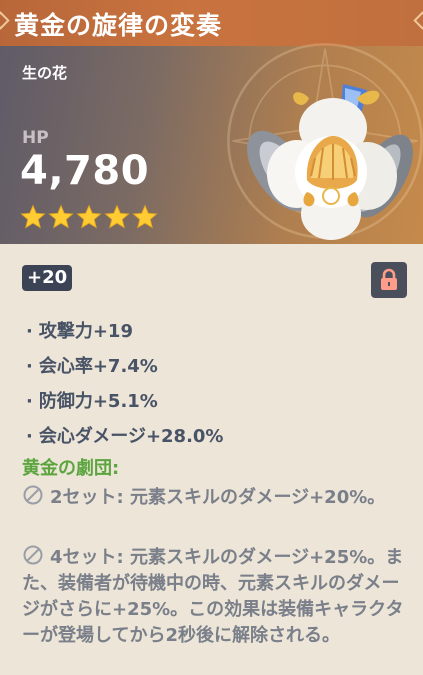 This screenshot has width=423, height=675. Describe the element at coordinates (98, 401) in the screenshot. I see `substat-text: 防御力+5.1%` at that location.